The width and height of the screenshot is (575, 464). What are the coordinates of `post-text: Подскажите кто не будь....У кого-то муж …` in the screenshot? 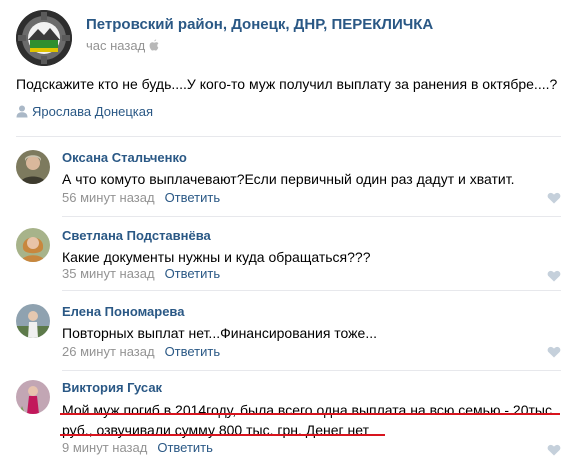 It's located at (287, 84).